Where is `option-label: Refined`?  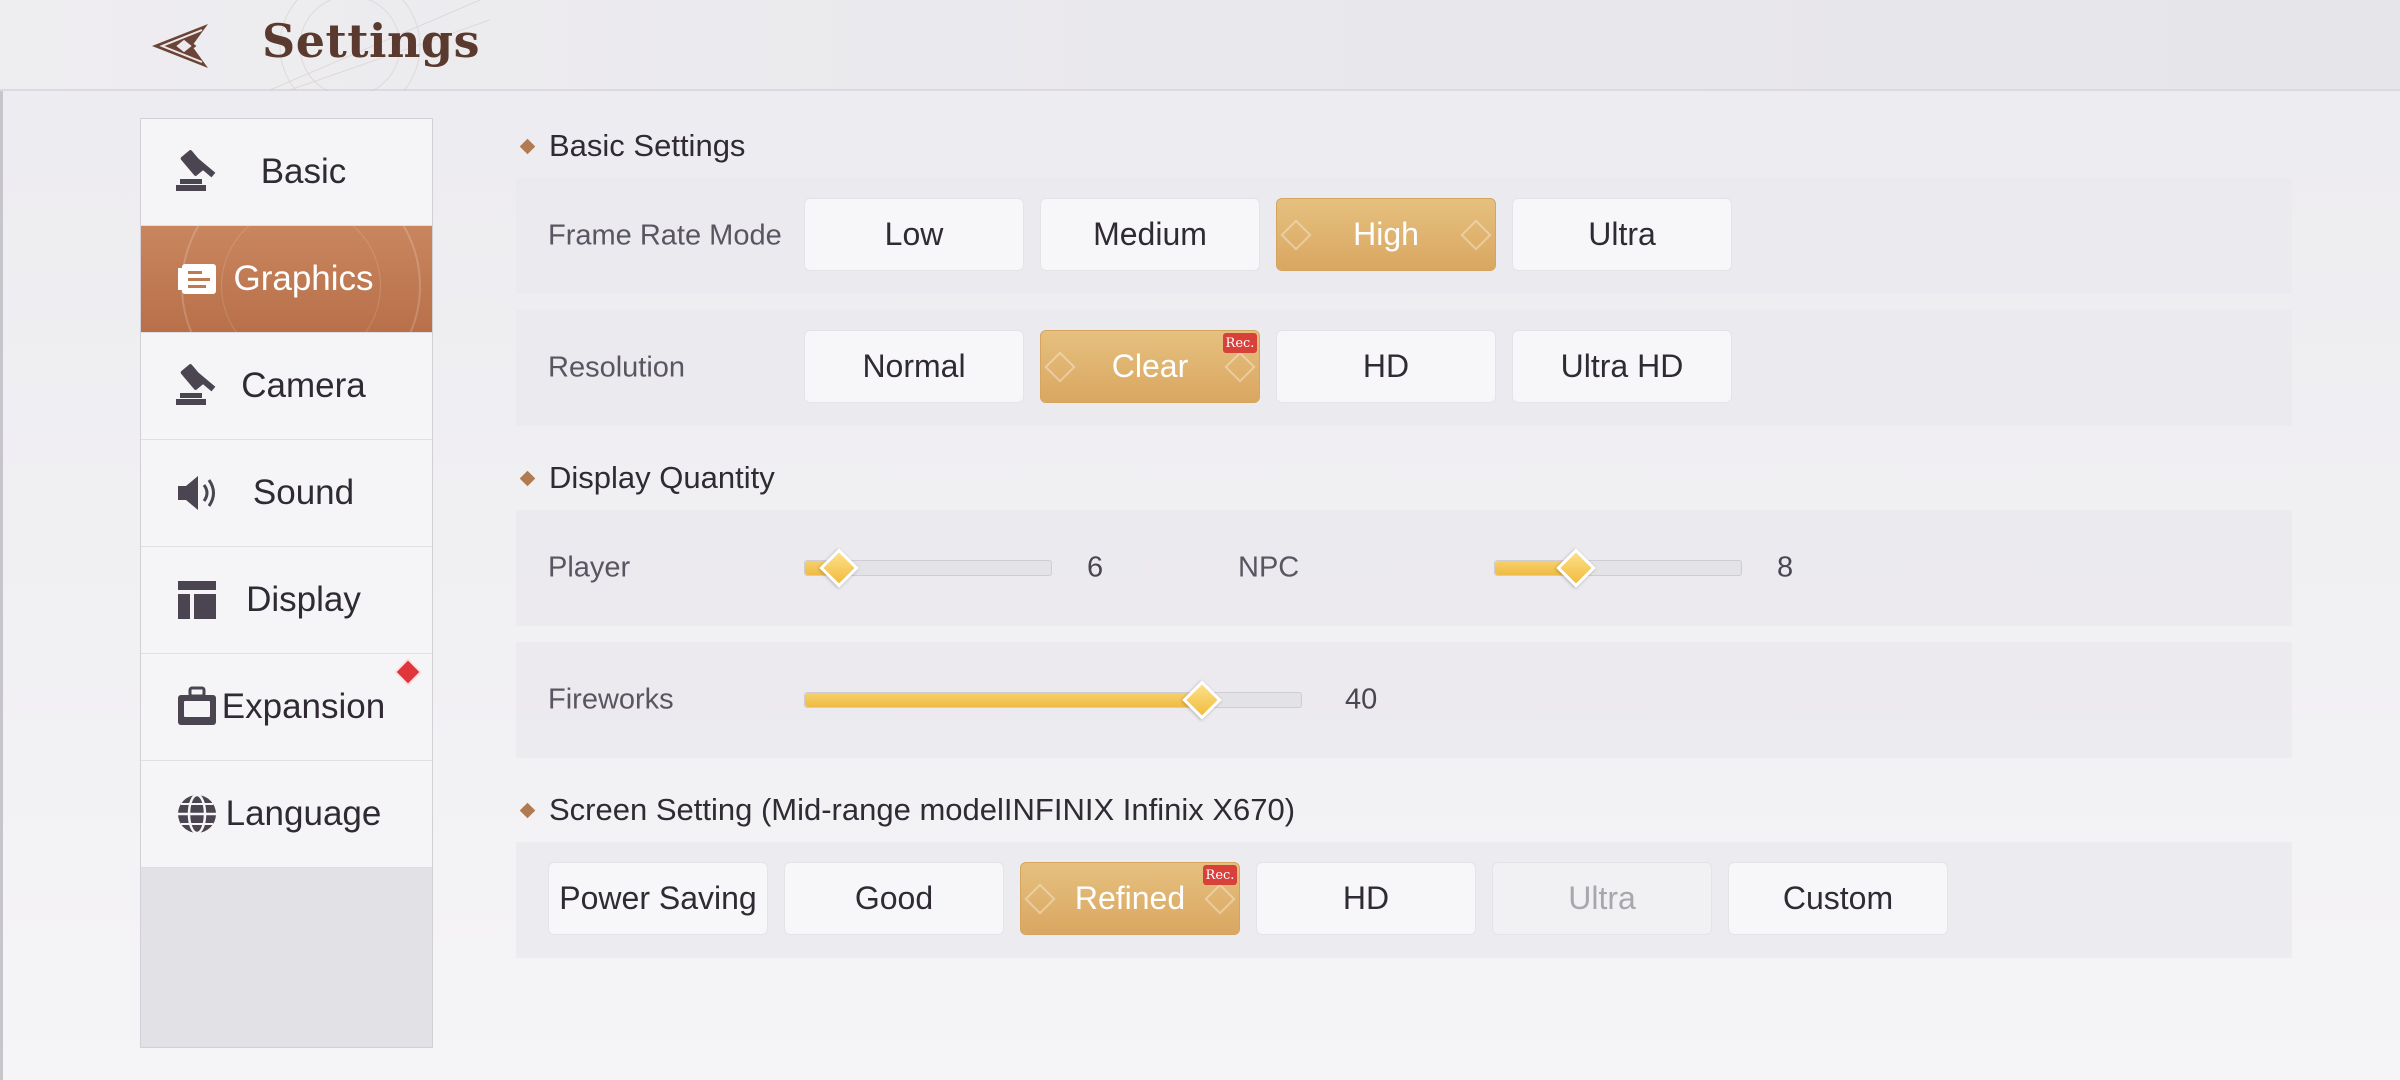 option-label: Refined is located at coordinates (1130, 898).